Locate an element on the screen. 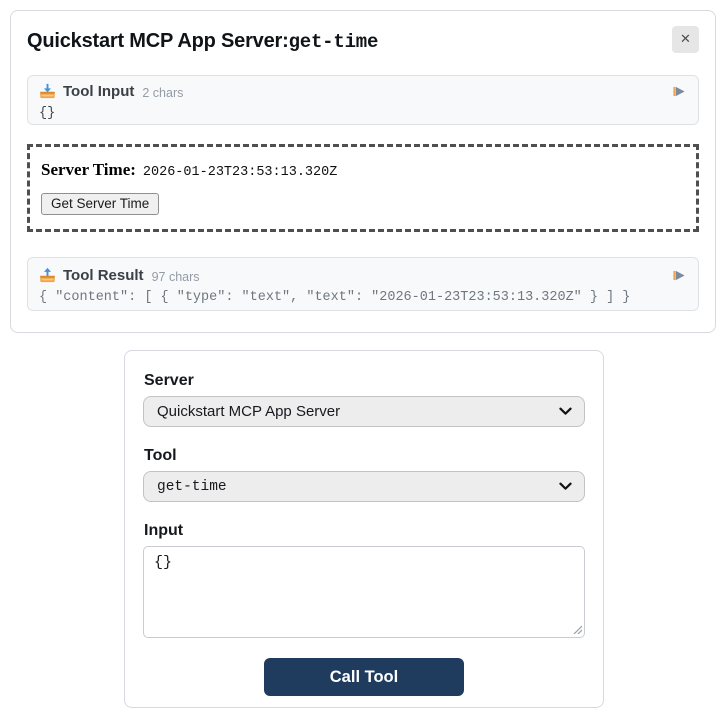 This screenshot has height=725, width=725. tool-result-size: 97 chars is located at coordinates (175, 276).